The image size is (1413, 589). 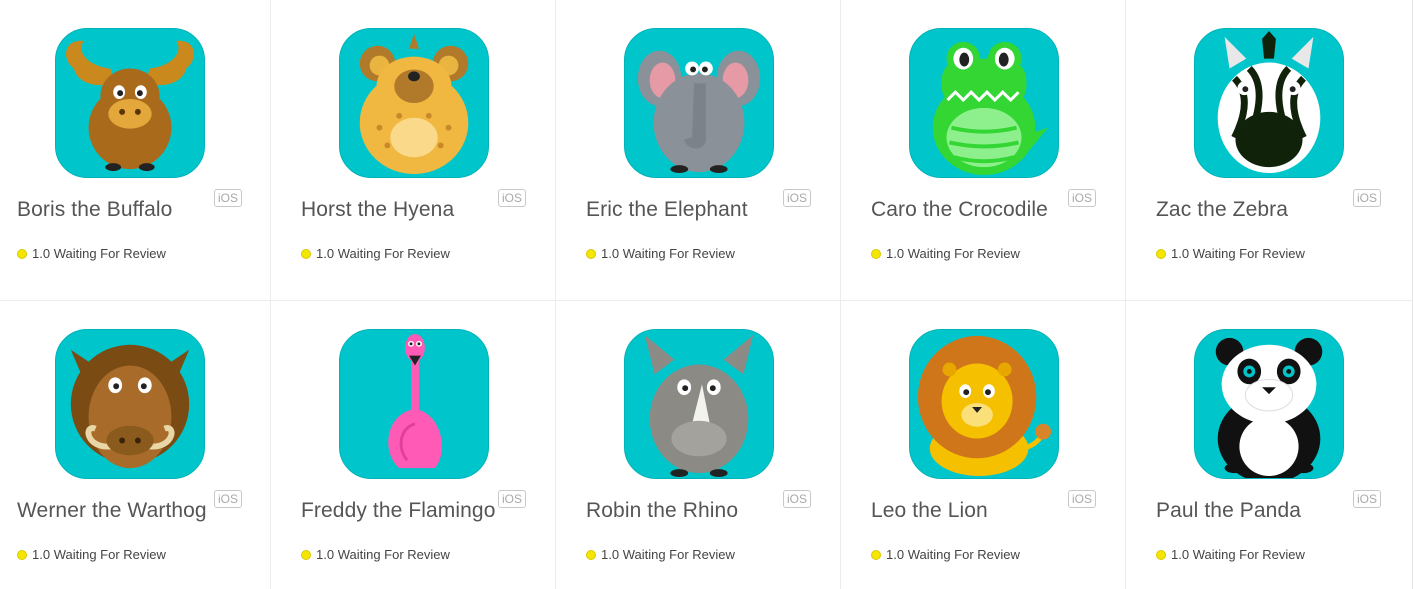 I want to click on panda-icon, so click(x=1269, y=404).